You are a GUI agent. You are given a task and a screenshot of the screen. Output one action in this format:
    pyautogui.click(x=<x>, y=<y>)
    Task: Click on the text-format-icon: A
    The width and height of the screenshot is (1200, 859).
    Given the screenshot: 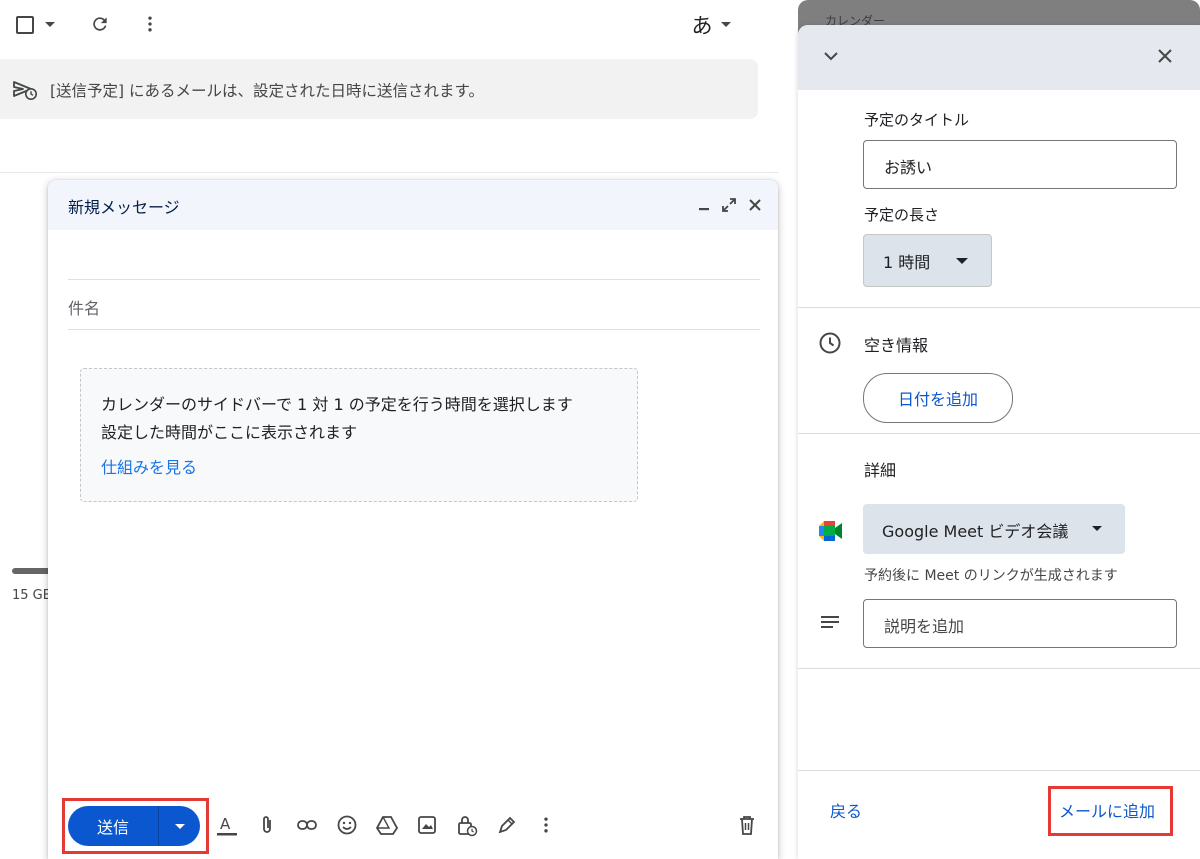 What is the action you would take?
    pyautogui.click(x=227, y=825)
    